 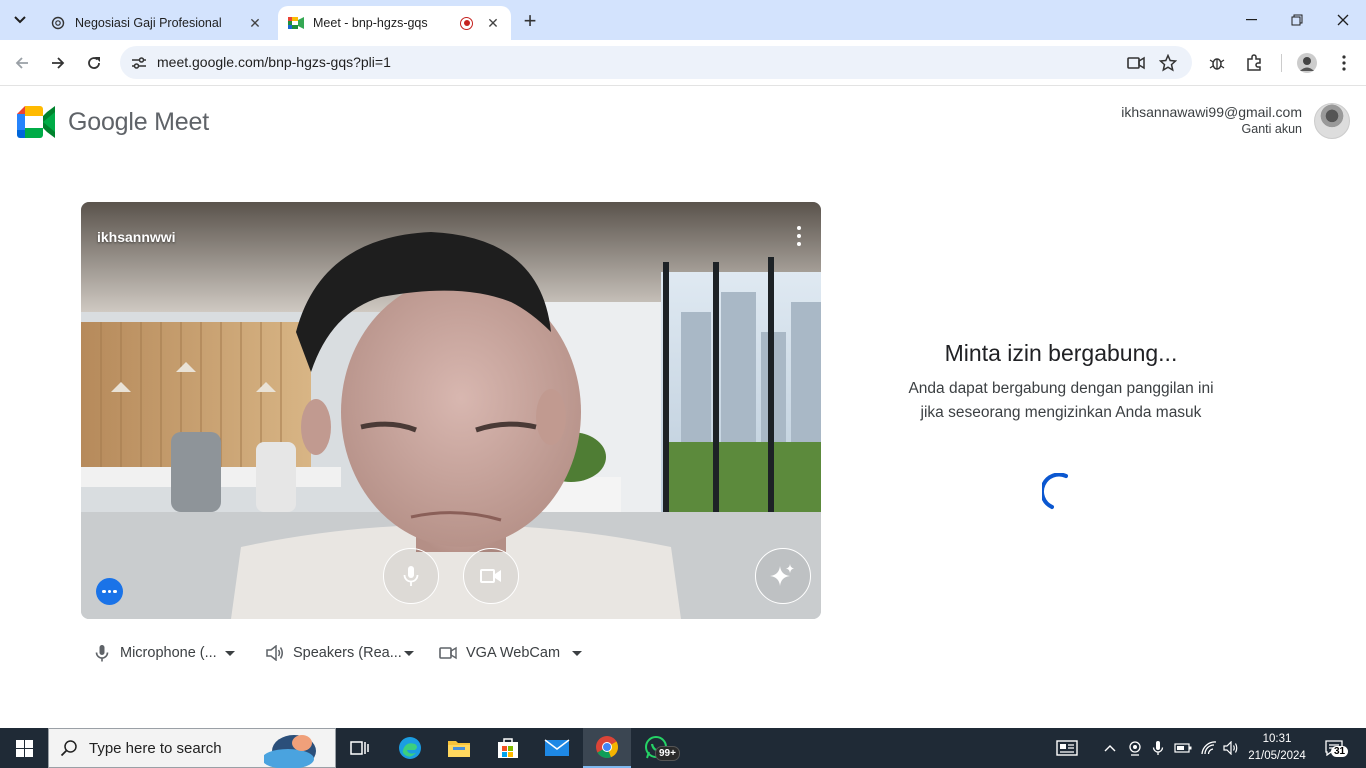 I want to click on folder-icon, so click(x=459, y=749).